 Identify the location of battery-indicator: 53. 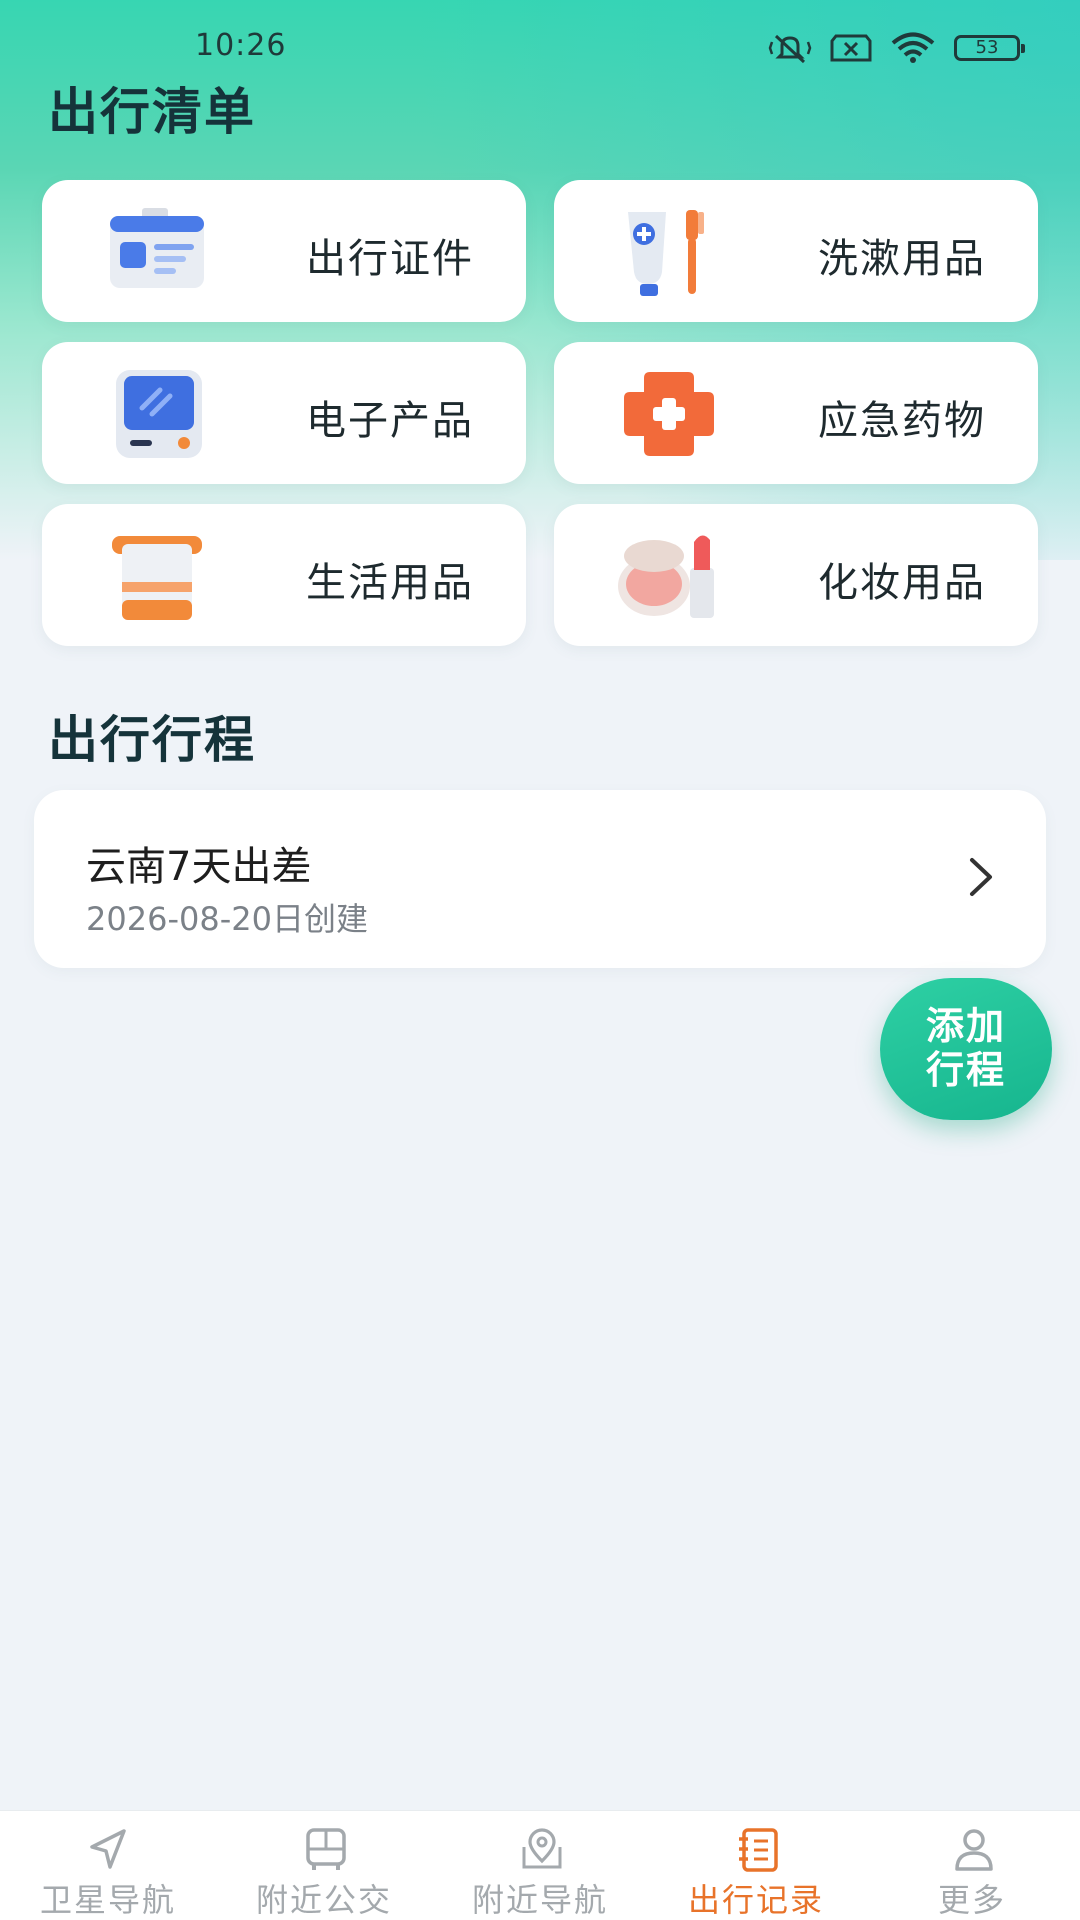
(989, 48).